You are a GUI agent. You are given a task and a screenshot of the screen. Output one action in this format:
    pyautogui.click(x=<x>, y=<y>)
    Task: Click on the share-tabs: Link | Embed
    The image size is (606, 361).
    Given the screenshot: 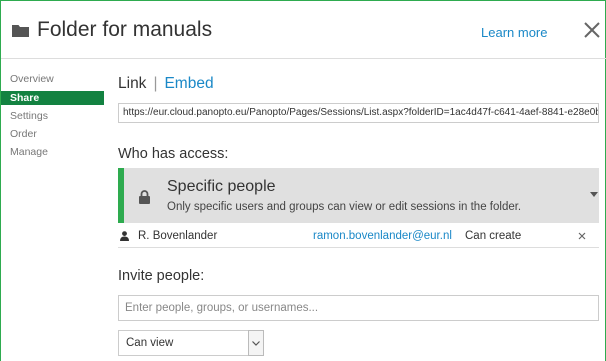 What is the action you would take?
    pyautogui.click(x=166, y=84)
    